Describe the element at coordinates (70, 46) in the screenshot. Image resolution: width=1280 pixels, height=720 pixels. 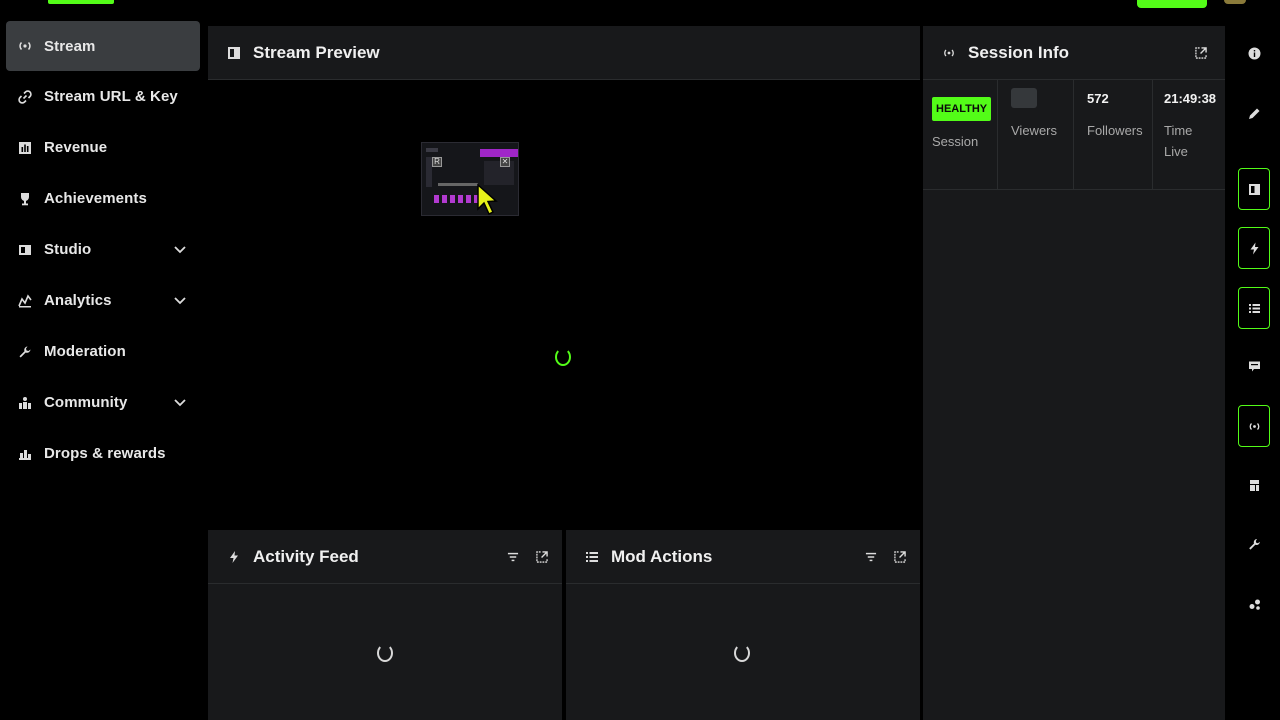
I see `sidebar-item-label: Stream` at that location.